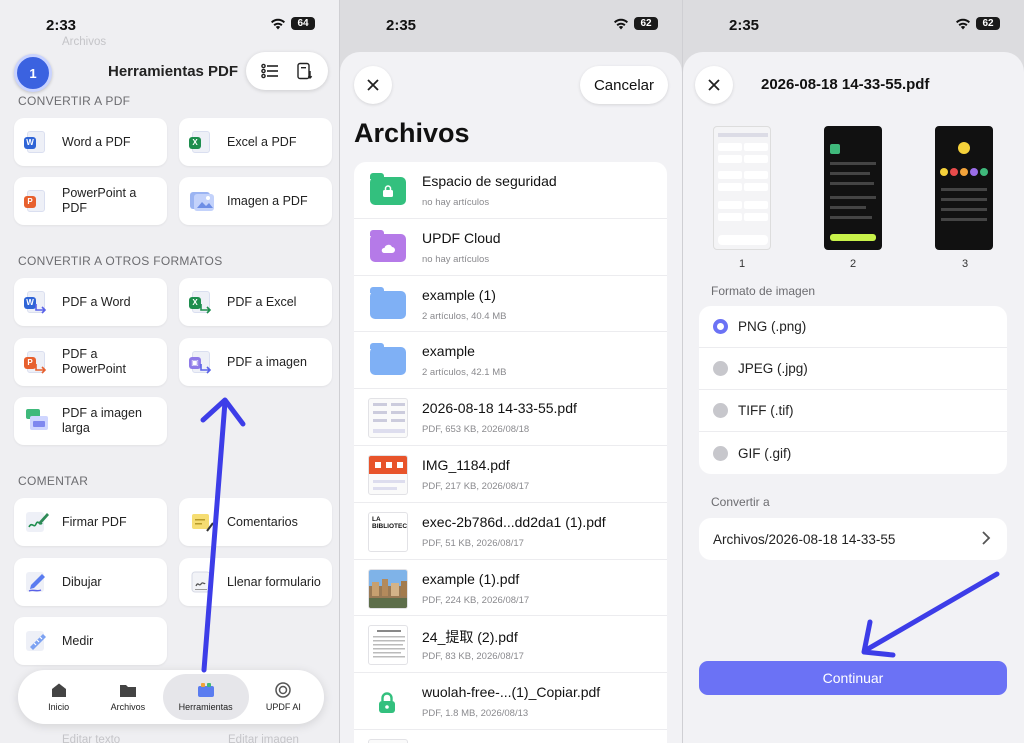  What do you see at coordinates (510, 190) in the screenshot?
I see `list-item: Espacio de seguridad no hay artículos` at bounding box center [510, 190].